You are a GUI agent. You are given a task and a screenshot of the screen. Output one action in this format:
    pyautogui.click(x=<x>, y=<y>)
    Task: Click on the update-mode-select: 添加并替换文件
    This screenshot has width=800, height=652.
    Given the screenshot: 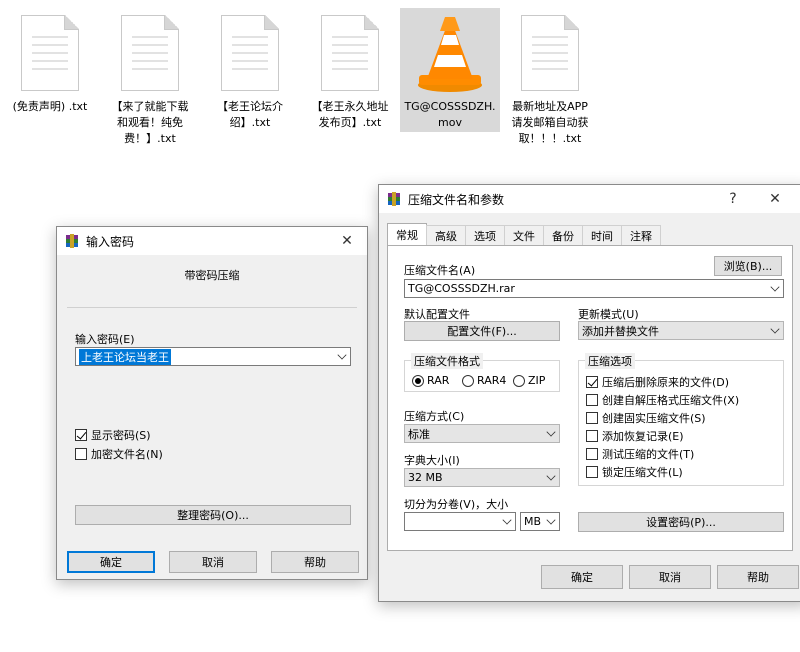 What is the action you would take?
    pyautogui.click(x=681, y=330)
    